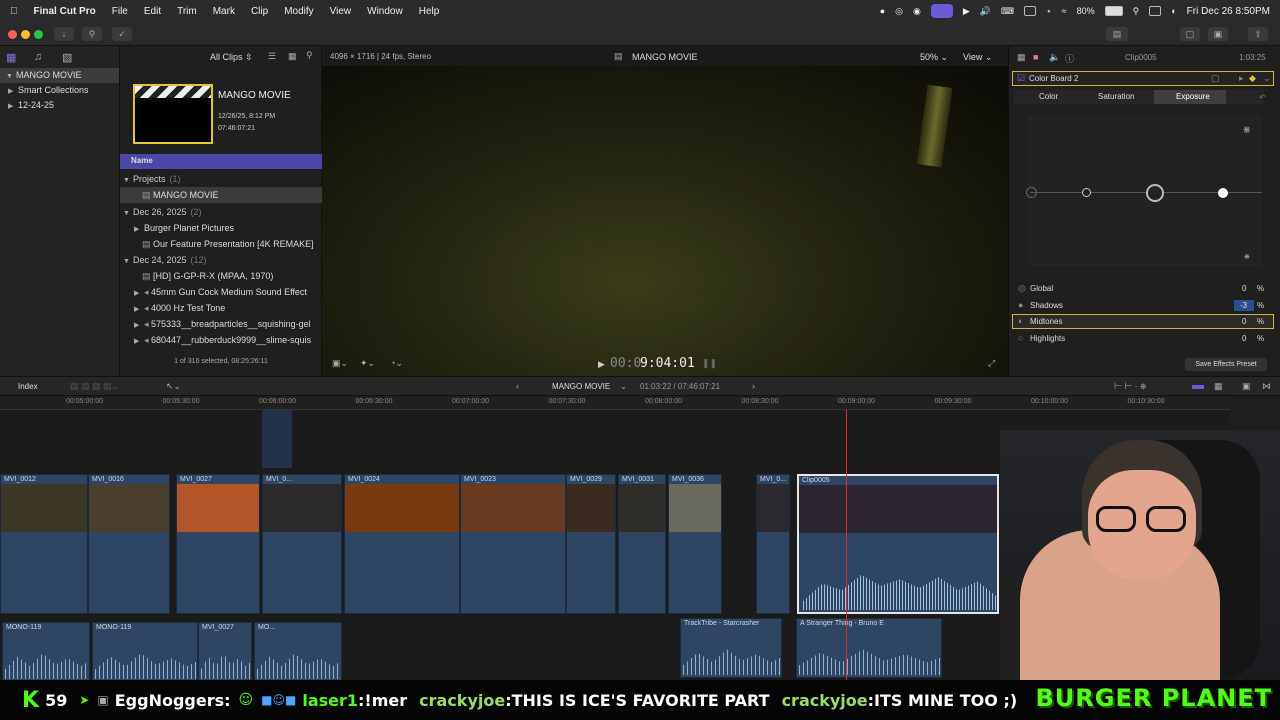 The image size is (1280, 720). Describe the element at coordinates (695, 544) in the screenshot. I see `timeline-clip: MVI_0036` at that location.